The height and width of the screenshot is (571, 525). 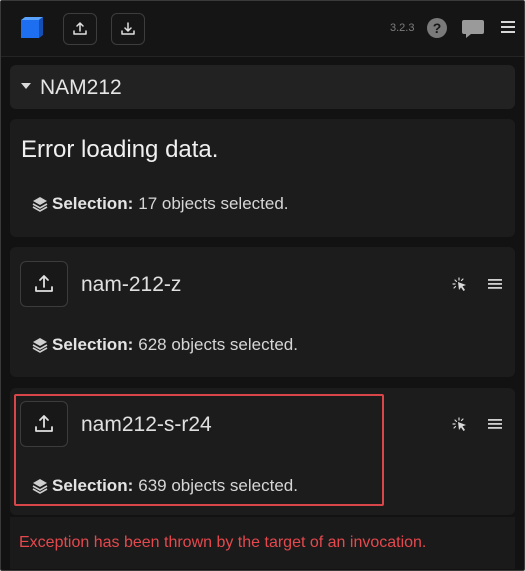 I want to click on version-label: 3.2.3, so click(x=402, y=28).